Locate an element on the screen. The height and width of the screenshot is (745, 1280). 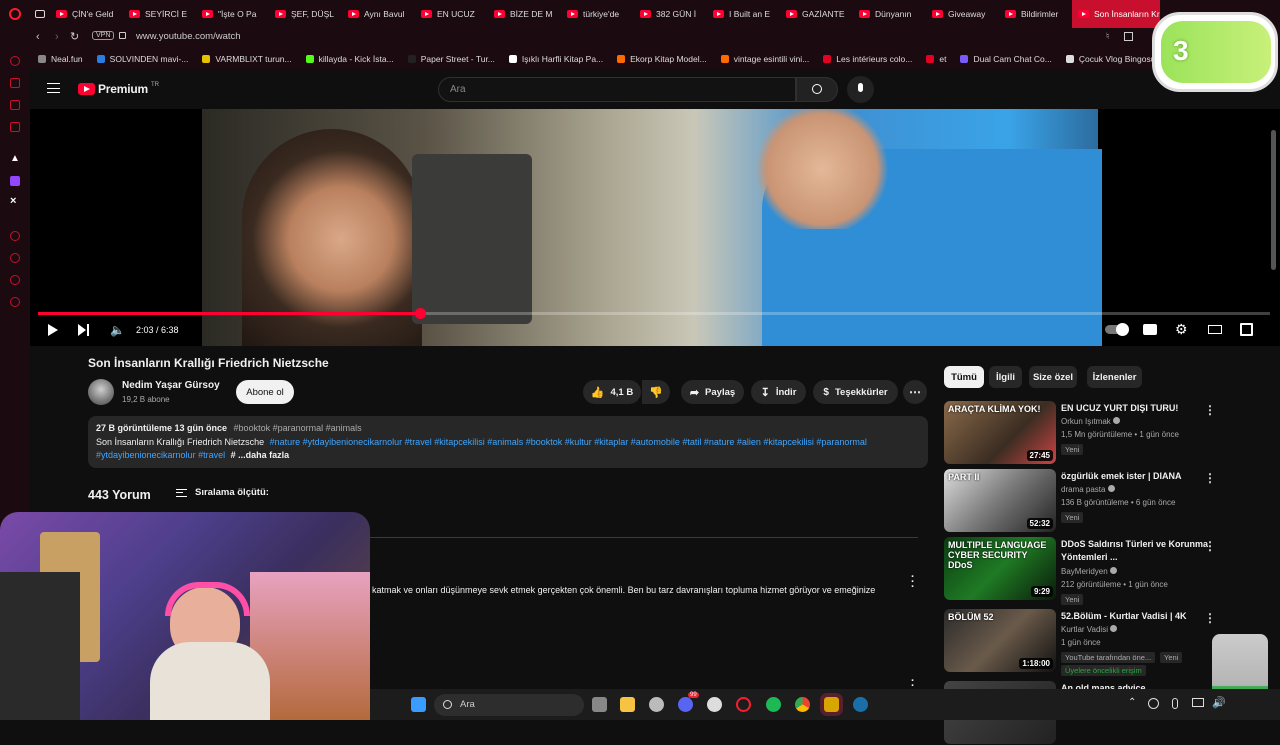
autoplay-toggle is located at coordinates (1117, 329).